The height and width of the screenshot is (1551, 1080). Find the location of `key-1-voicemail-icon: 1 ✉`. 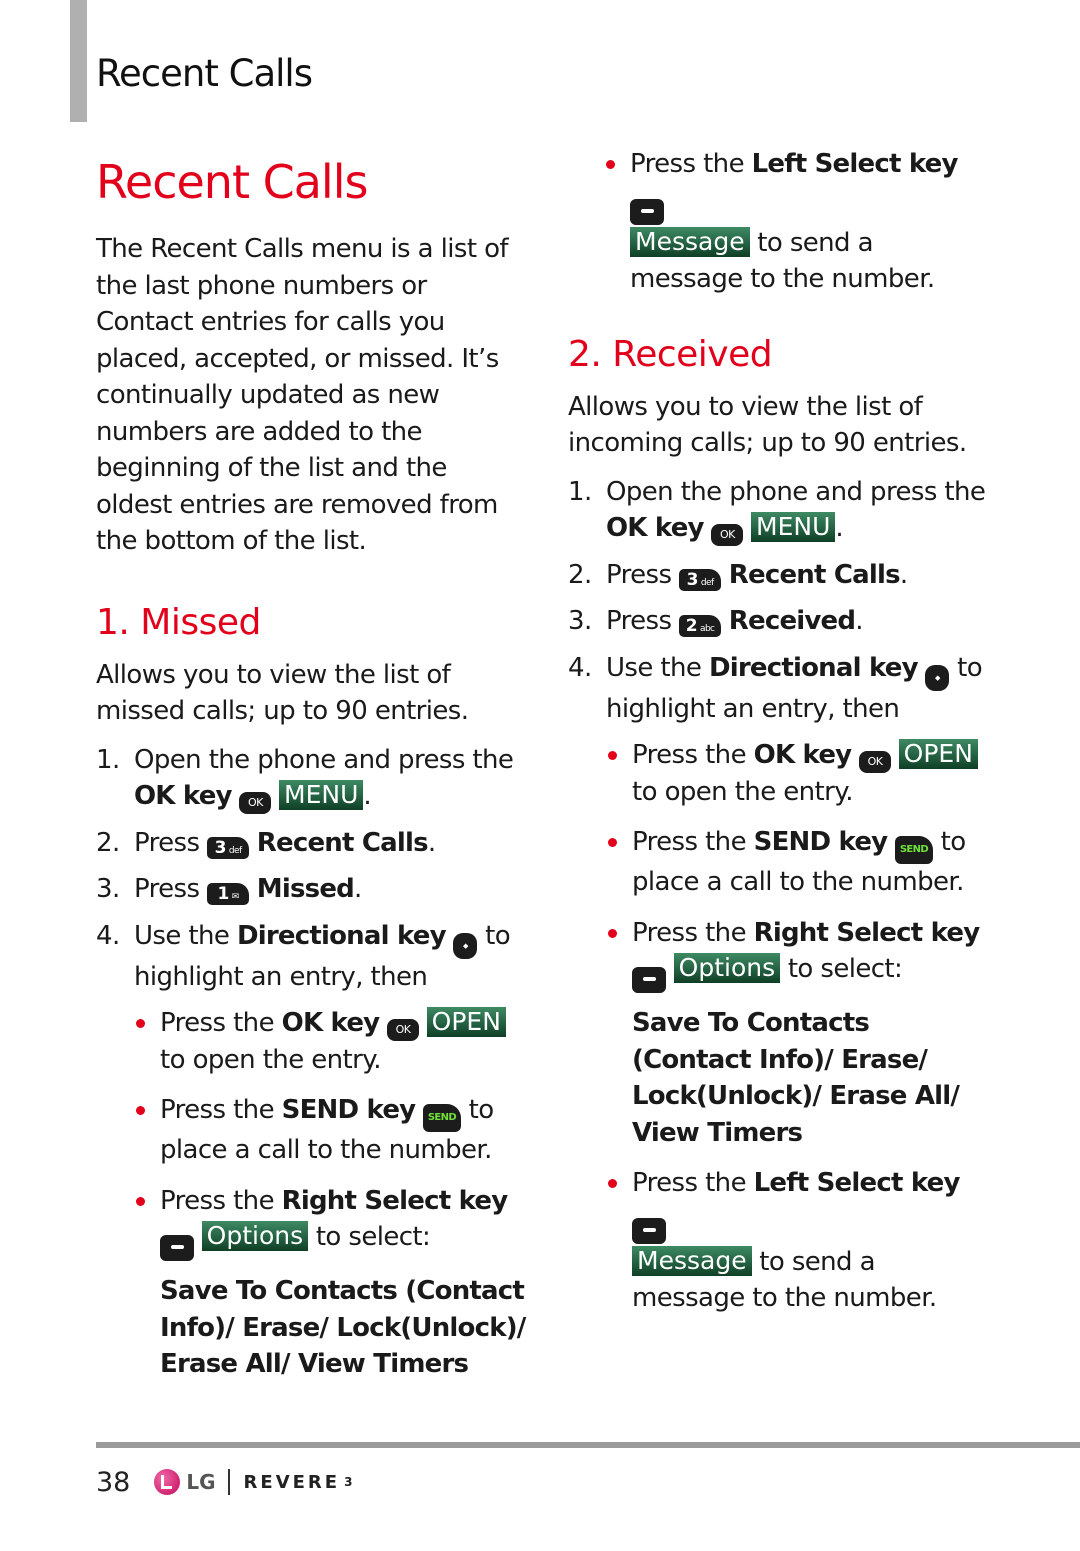

key-1-voicemail-icon: 1 ✉ is located at coordinates (228, 894).